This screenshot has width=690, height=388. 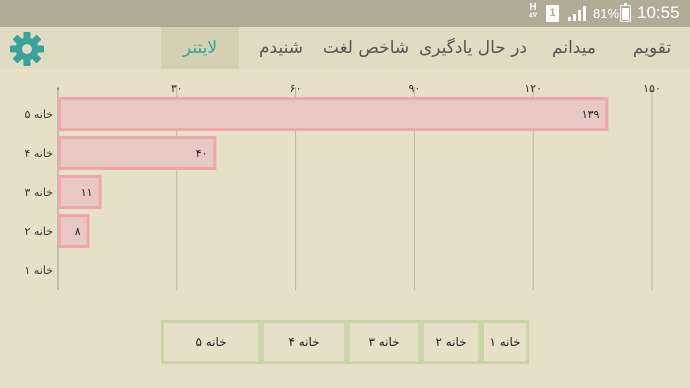 What do you see at coordinates (652, 88) in the screenshot?
I see `x-tick-label: ۱۵۰` at bounding box center [652, 88].